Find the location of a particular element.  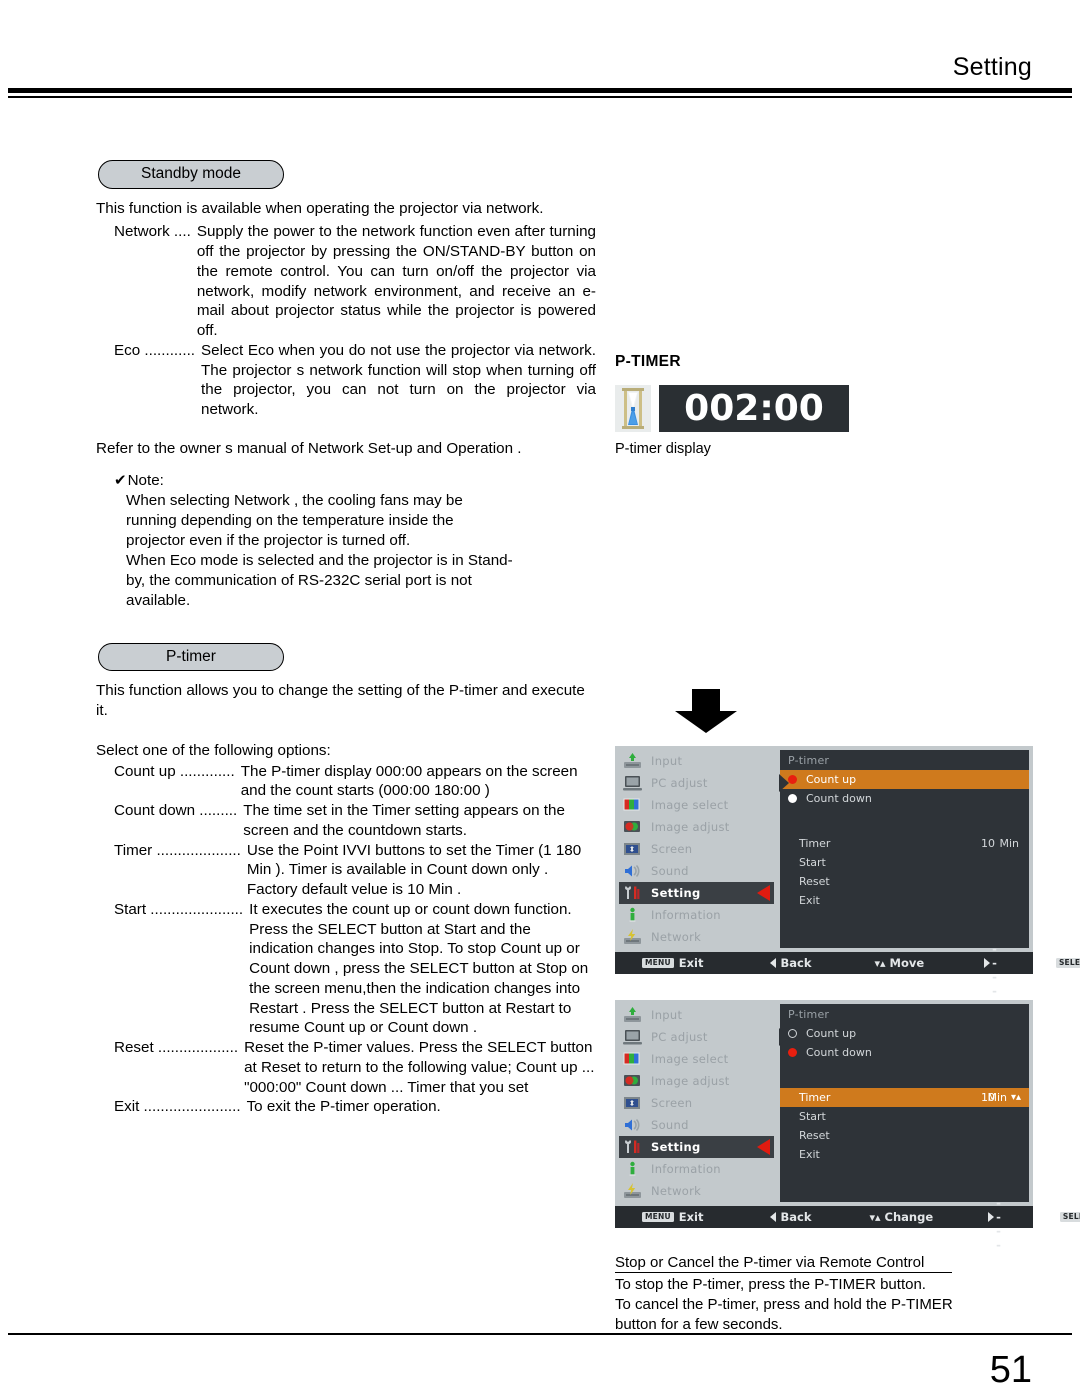

arrow-updown-icon: ▾▴ is located at coordinates (875, 1217).